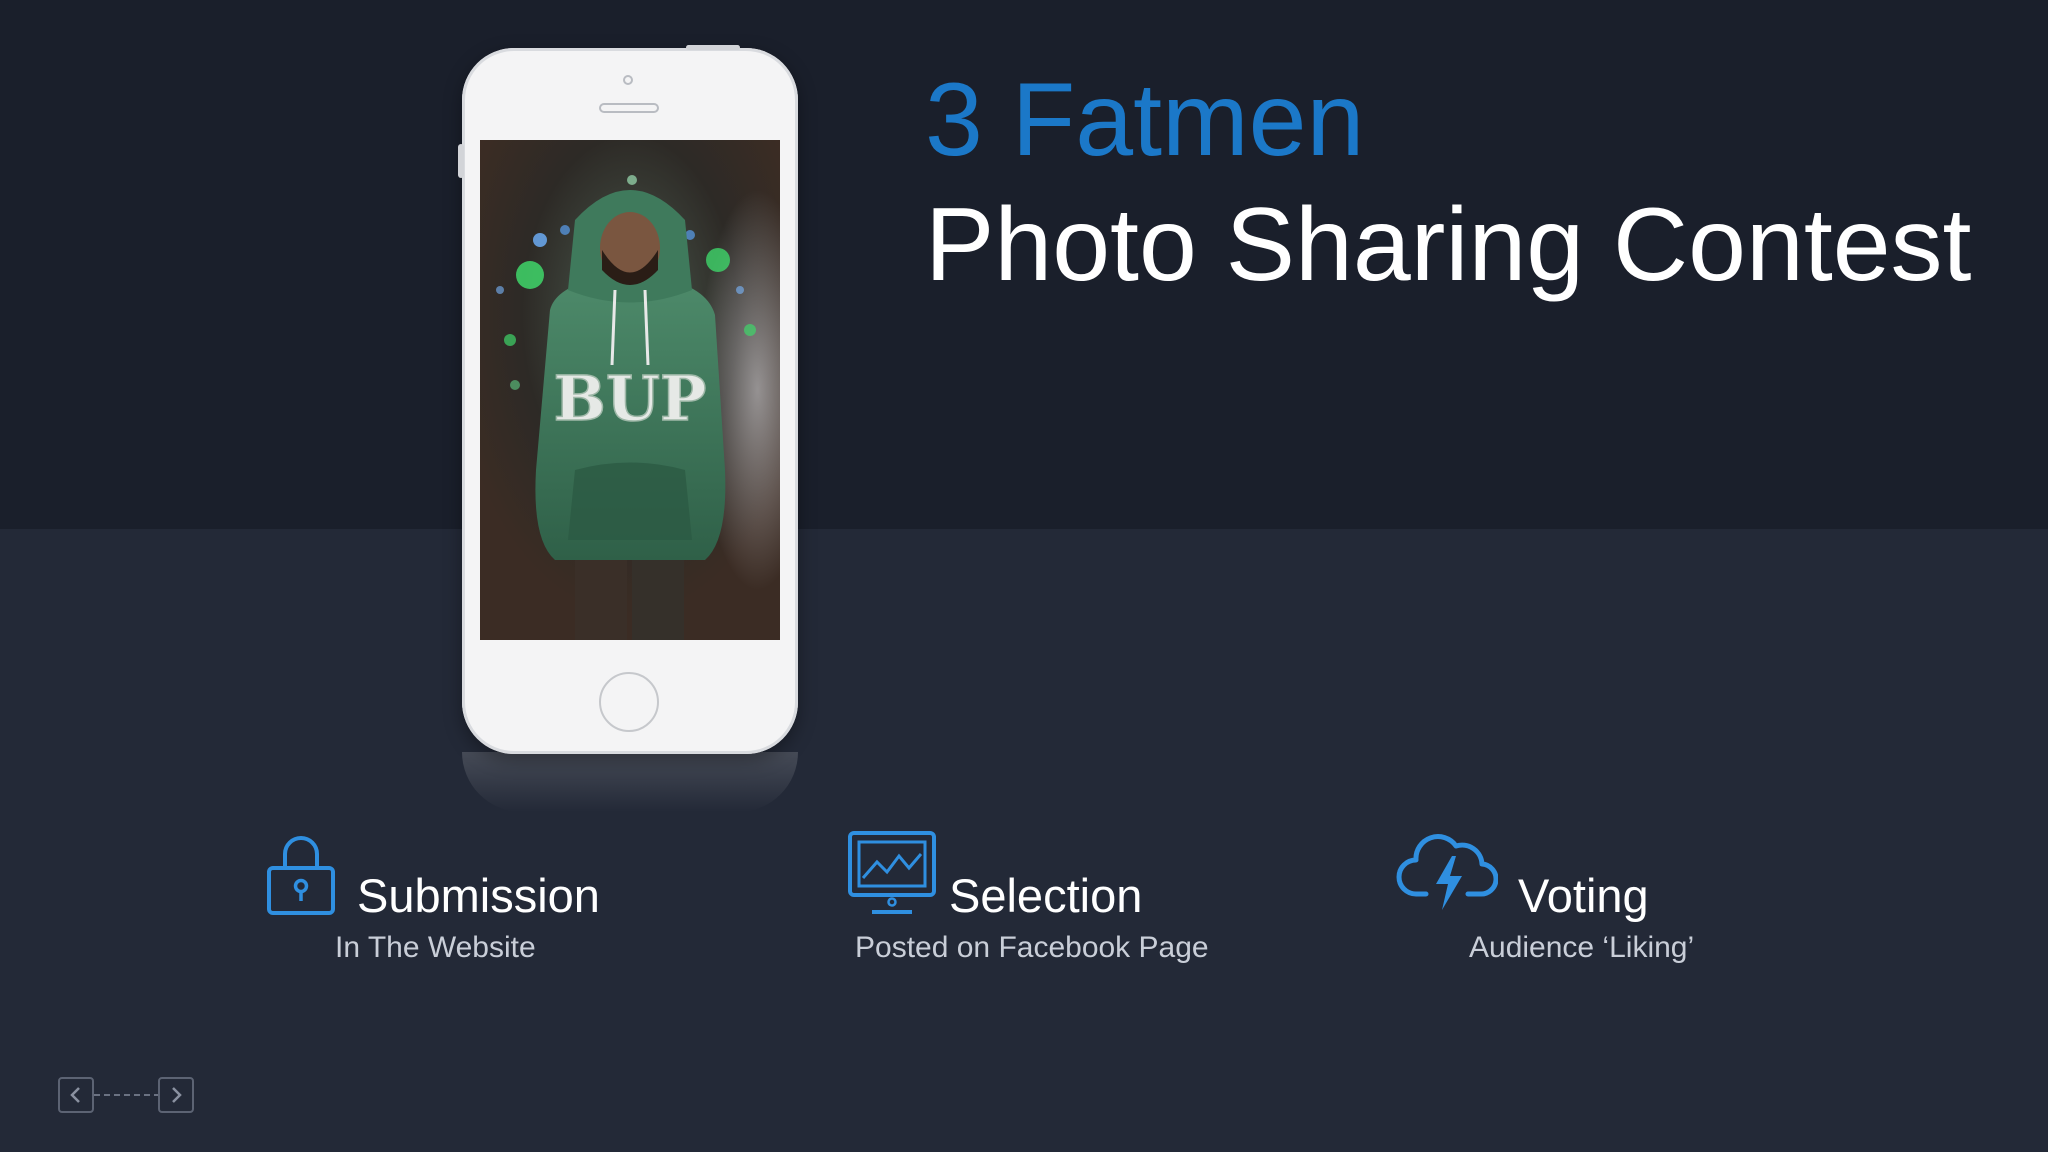 This screenshot has height=1152, width=2048. I want to click on phone-reflection, so click(630, 782).